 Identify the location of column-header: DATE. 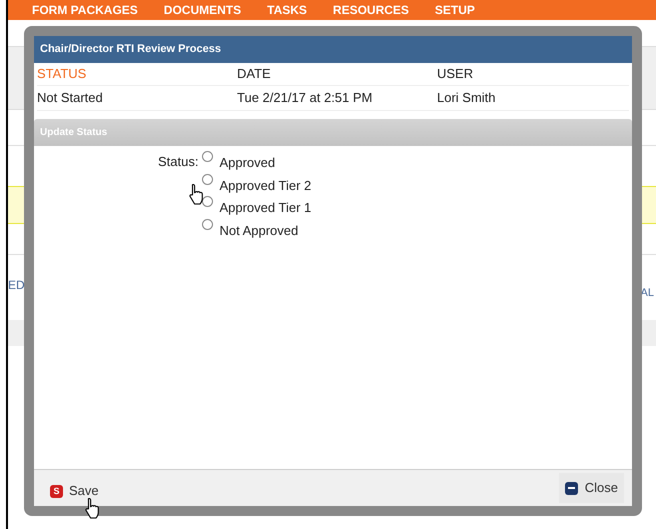
(337, 74).